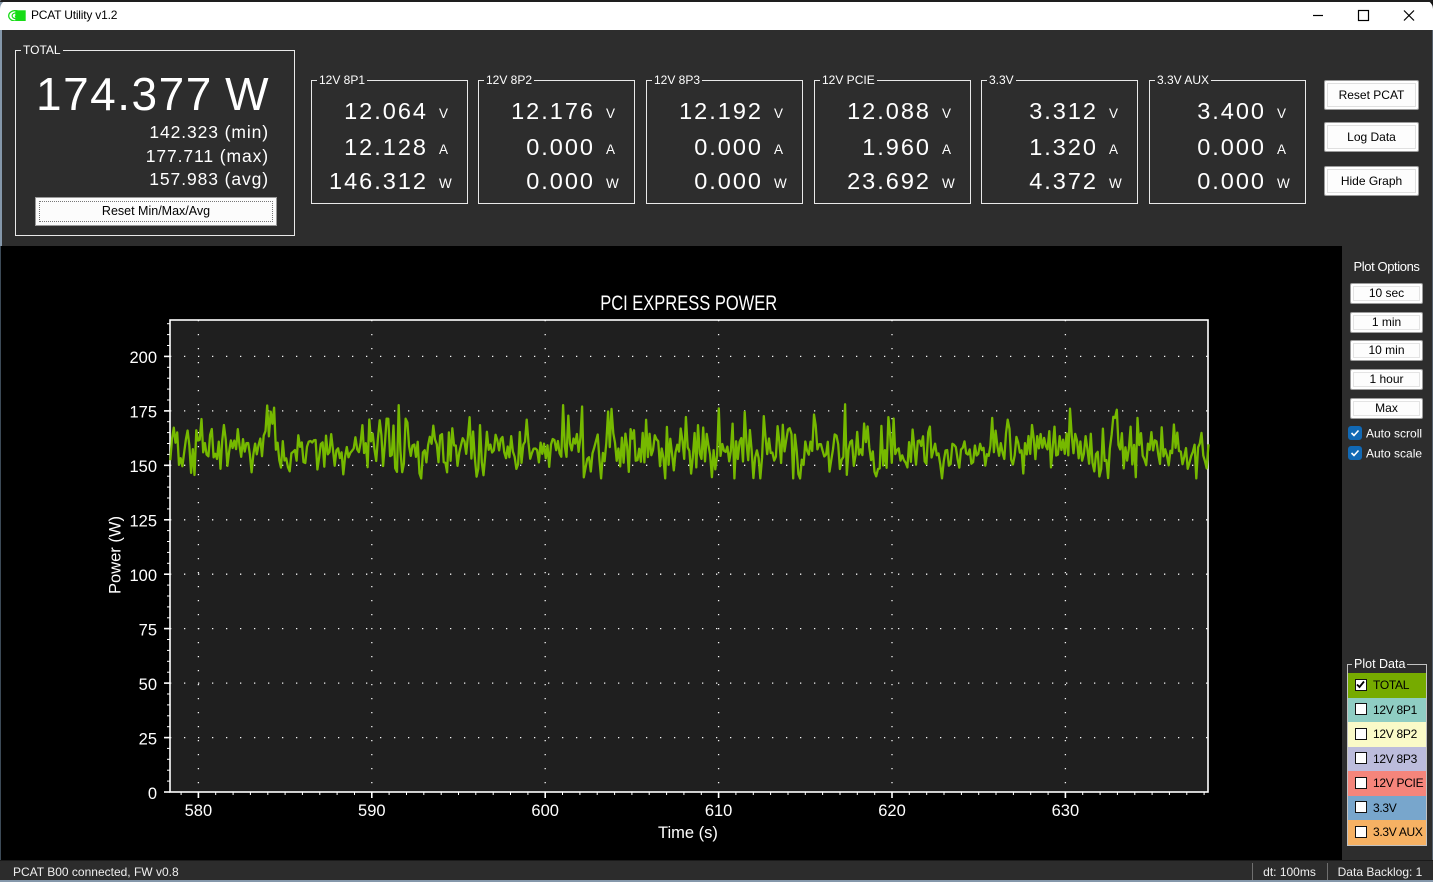 This screenshot has width=1433, height=882. Describe the element at coordinates (199, 811) in the screenshot. I see `svg-text: 580` at that location.